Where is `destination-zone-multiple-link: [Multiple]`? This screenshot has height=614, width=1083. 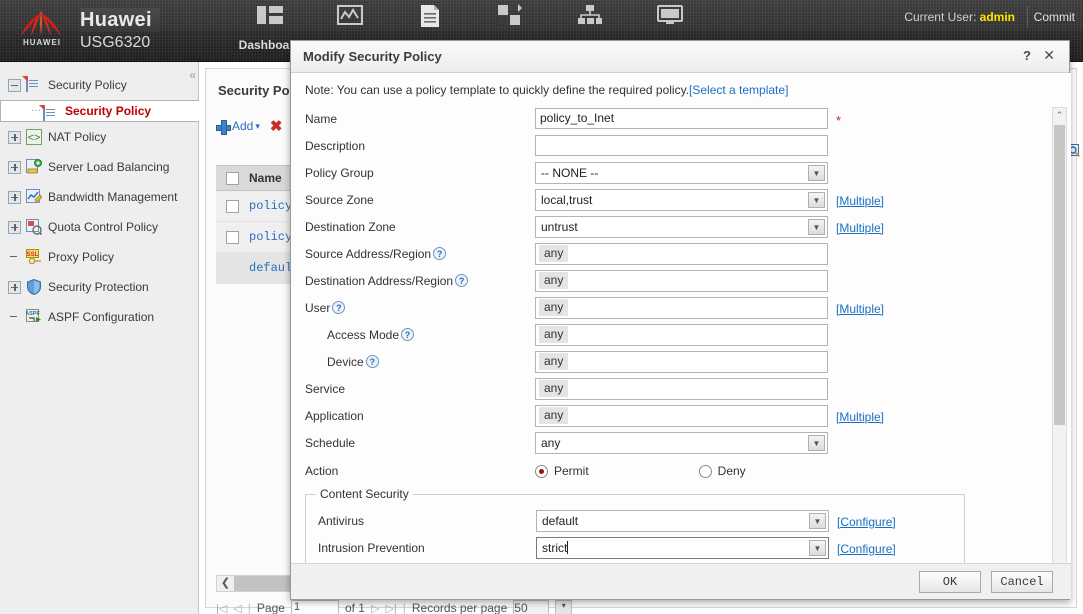 destination-zone-multiple-link: [Multiple] is located at coordinates (860, 228).